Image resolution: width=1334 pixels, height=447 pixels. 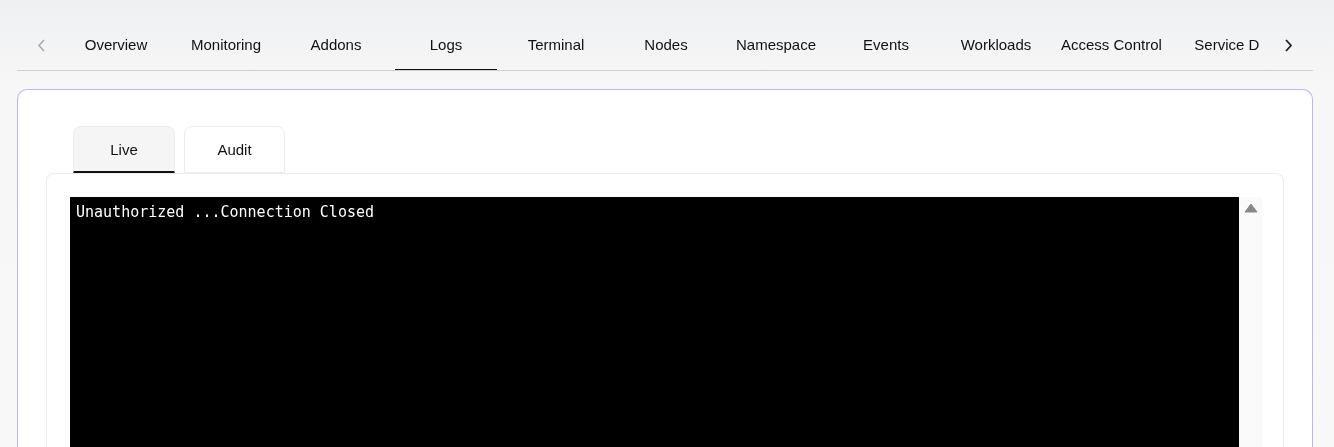 I want to click on nav-tab: Access Control, so click(x=1111, y=45).